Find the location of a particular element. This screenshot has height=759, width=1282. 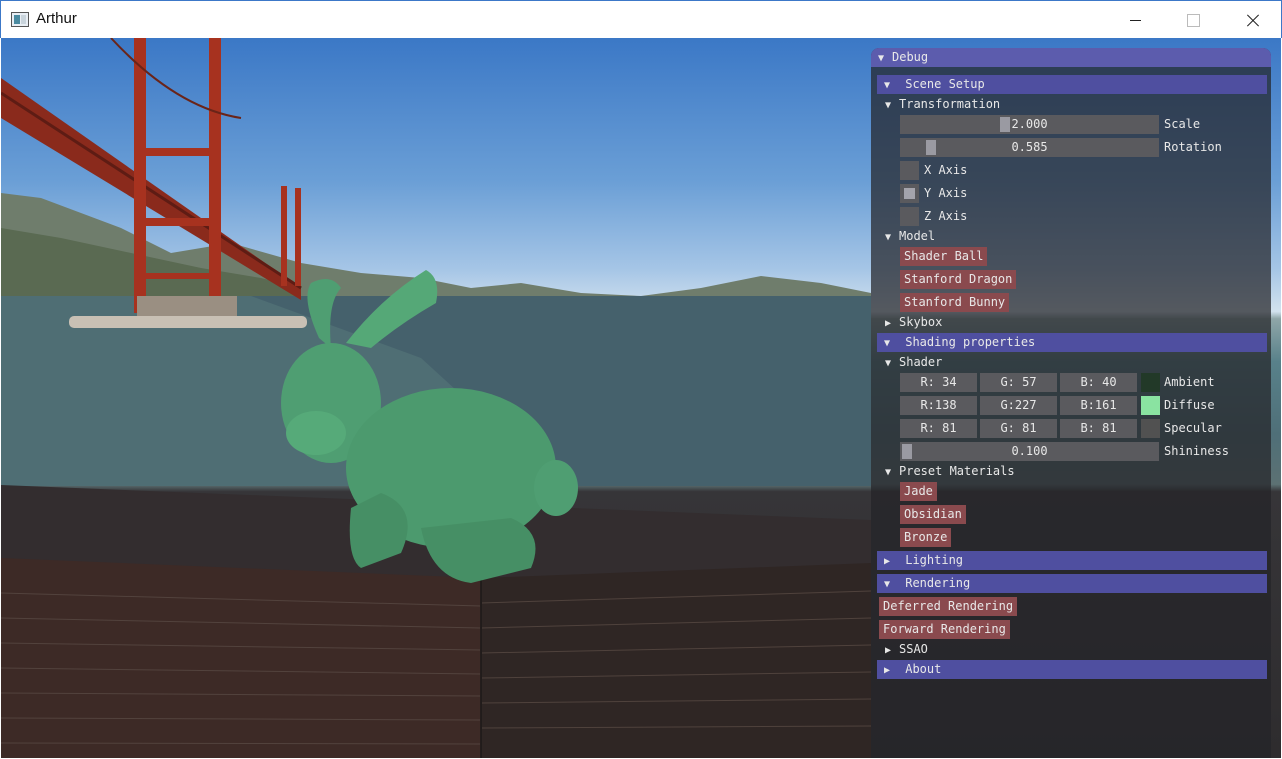

rotation-slider: 0.585 is located at coordinates (1029, 147).